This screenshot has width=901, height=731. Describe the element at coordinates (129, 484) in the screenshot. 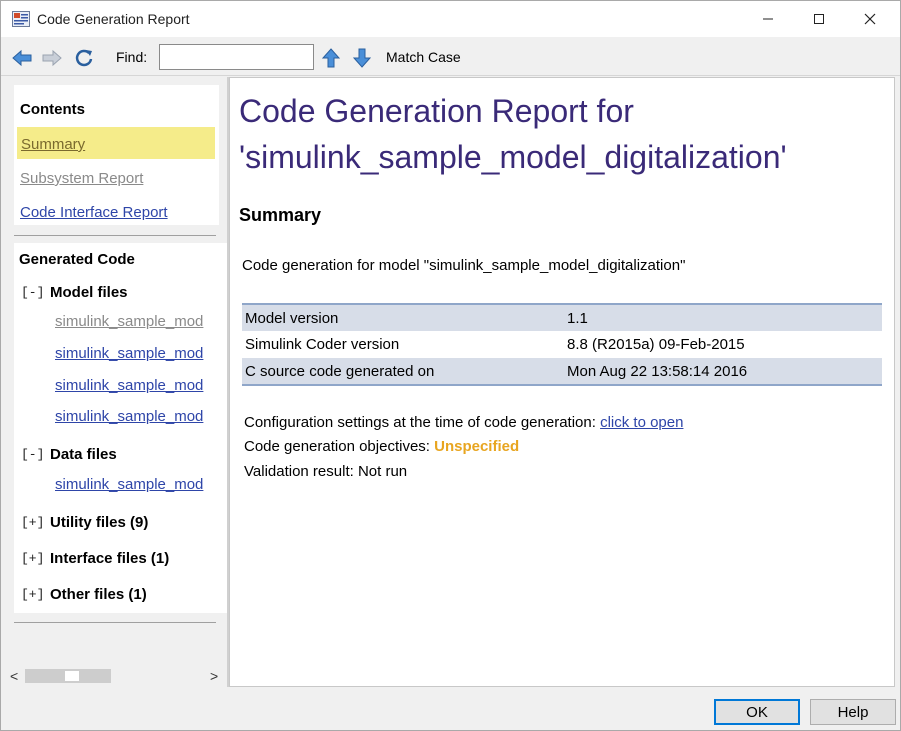

I see `data-file-link: simulink_sample_mod` at that location.